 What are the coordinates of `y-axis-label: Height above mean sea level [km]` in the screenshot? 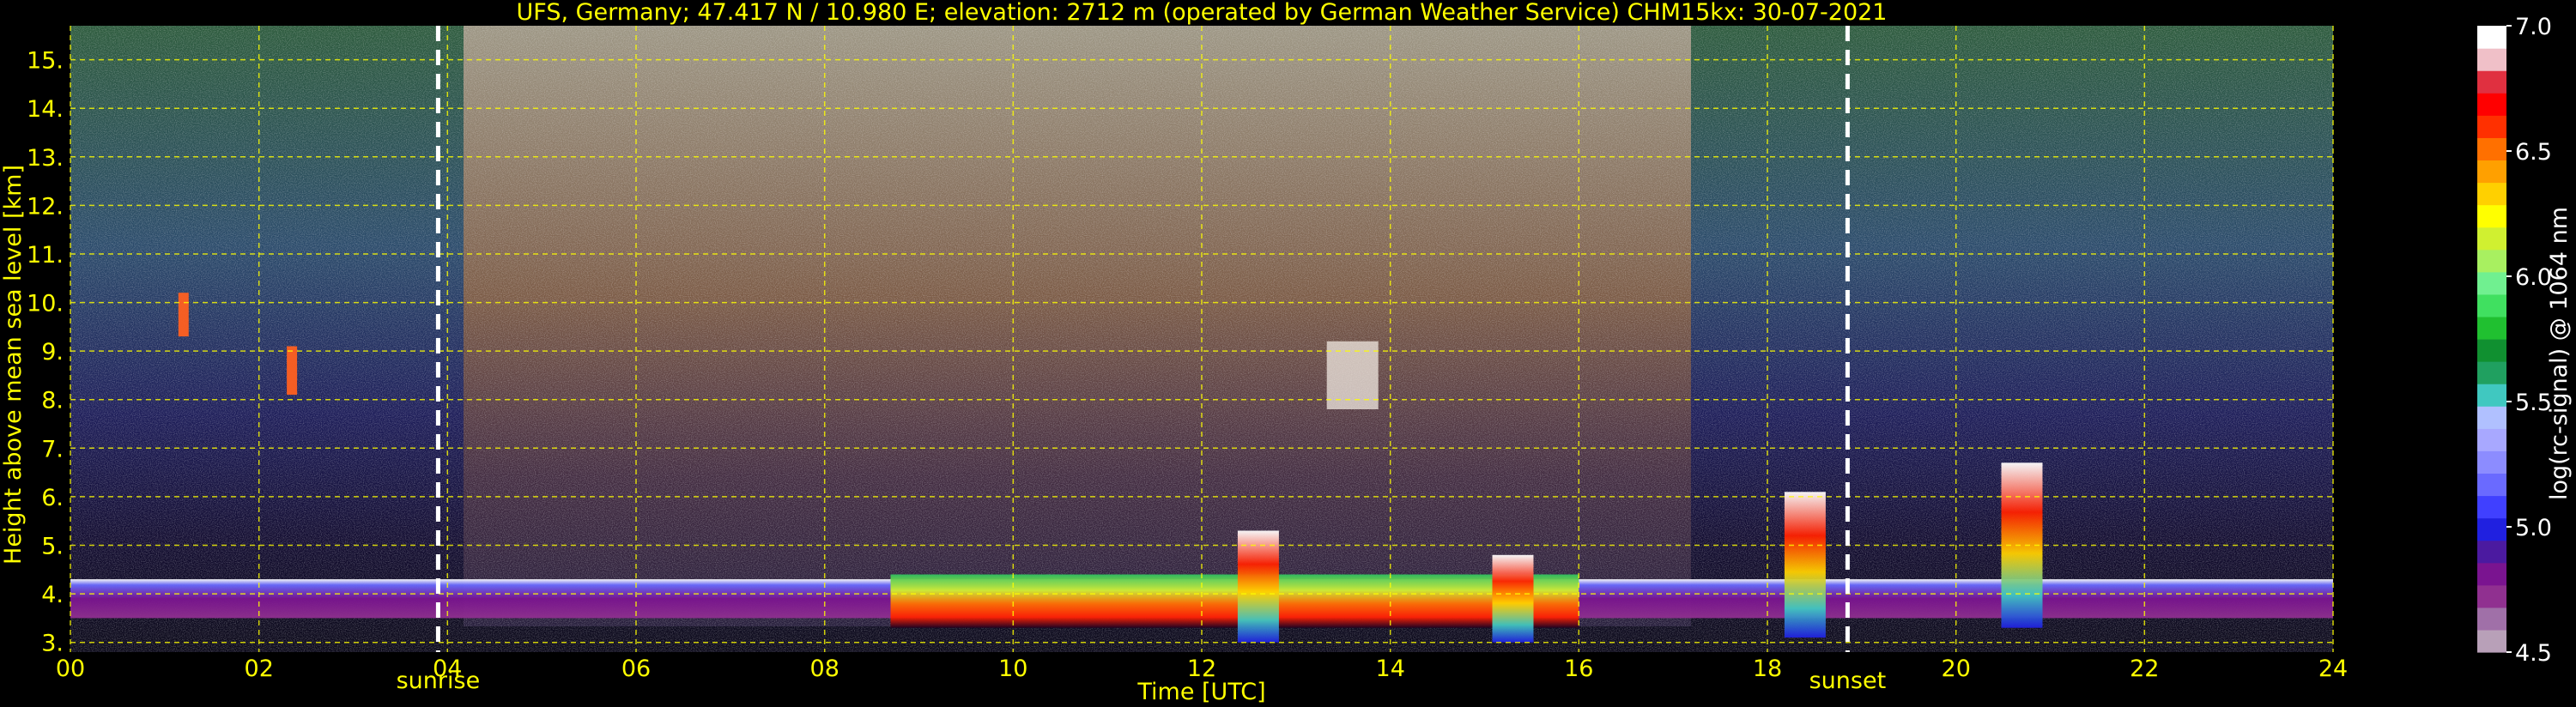 It's located at (13, 365).